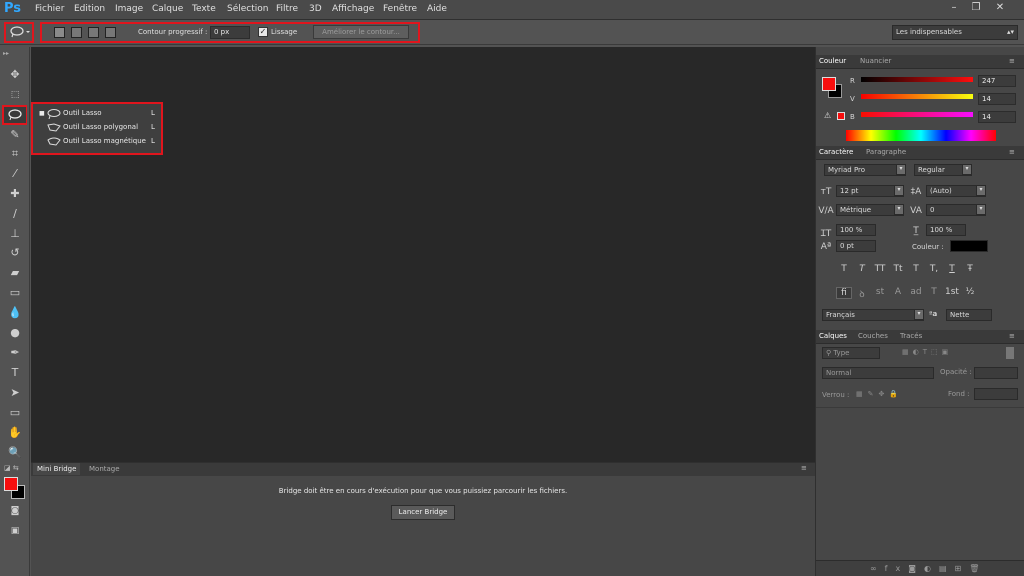  What do you see at coordinates (315, 9) in the screenshot?
I see `menu-3d: 3D` at bounding box center [315, 9].